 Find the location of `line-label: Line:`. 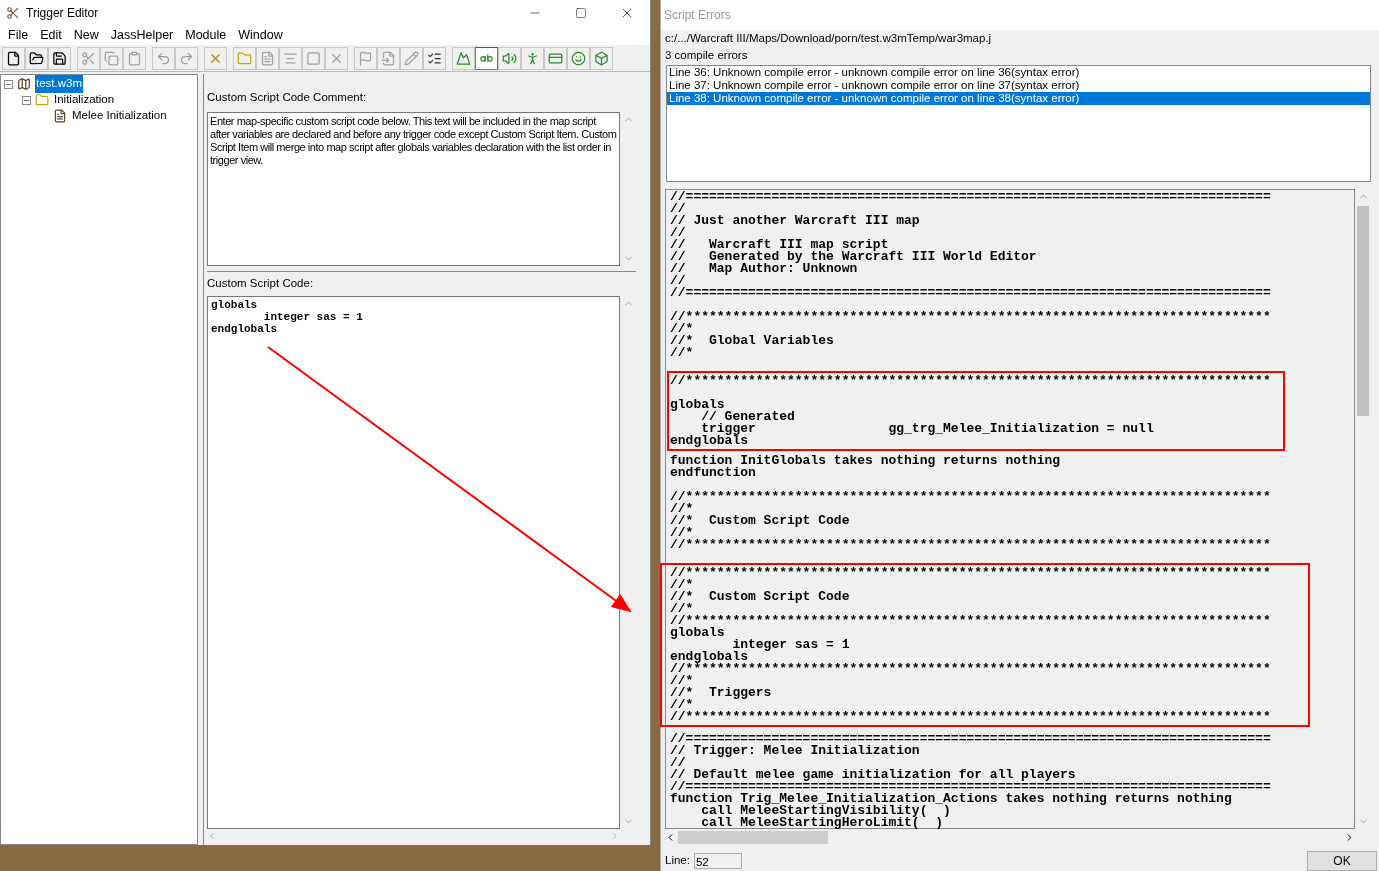

line-label: Line: is located at coordinates (677, 861).